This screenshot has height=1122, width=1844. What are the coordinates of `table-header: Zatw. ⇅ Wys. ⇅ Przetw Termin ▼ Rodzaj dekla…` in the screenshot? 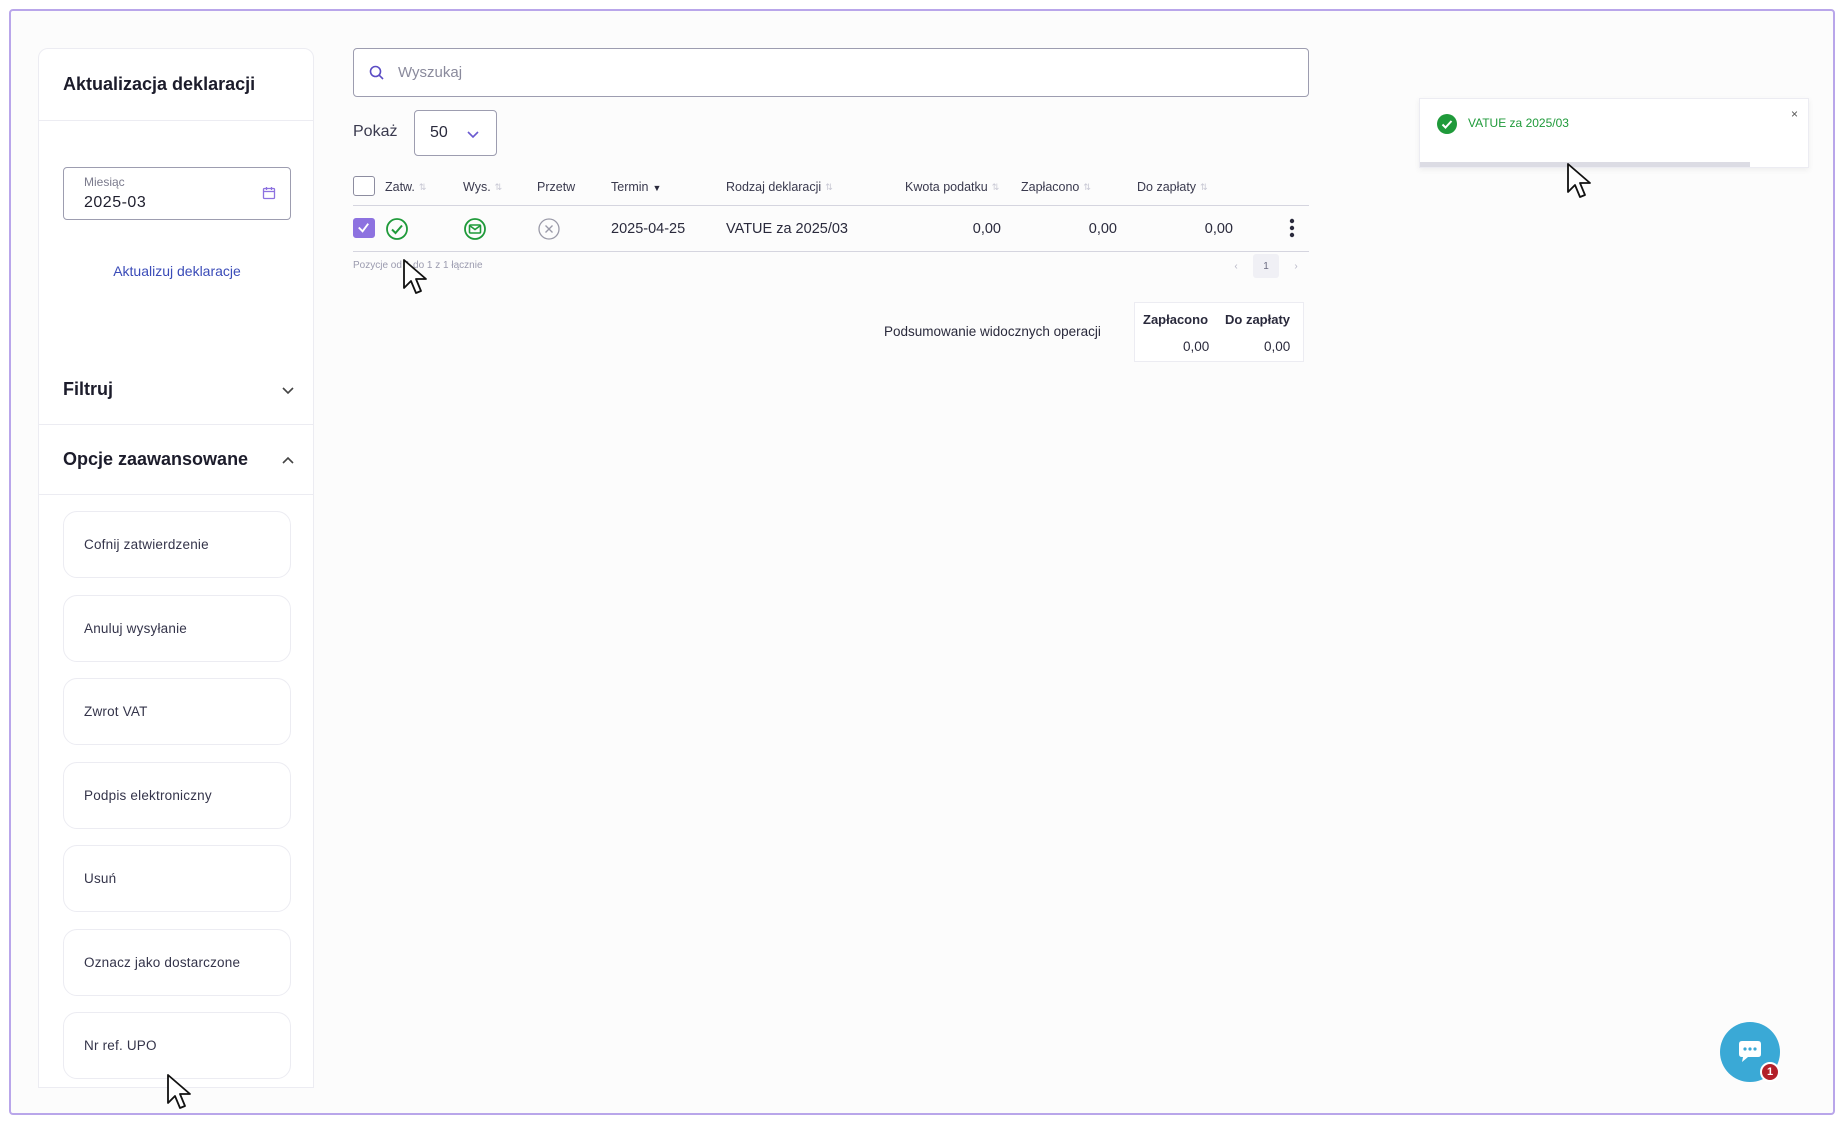 It's located at (831, 187).